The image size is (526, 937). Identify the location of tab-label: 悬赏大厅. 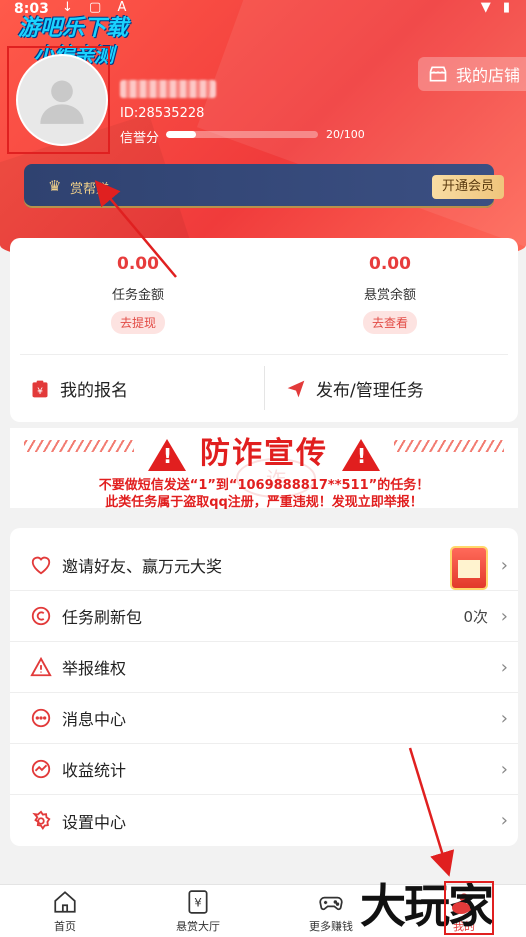
(198, 926).